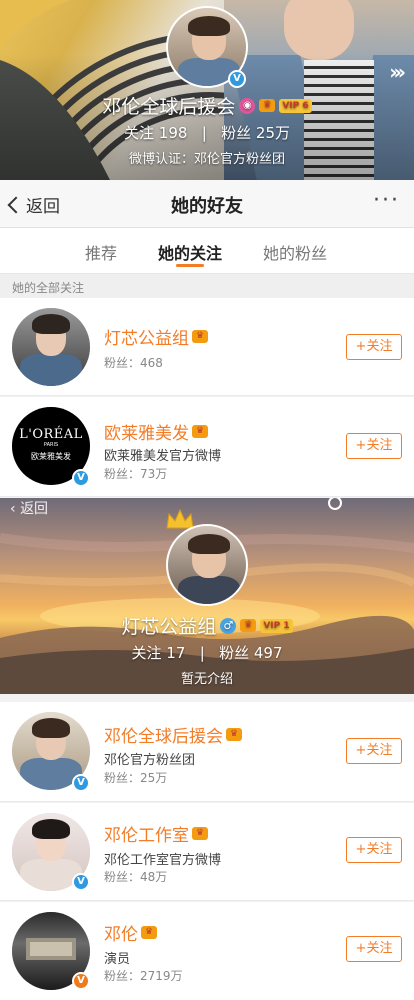 Image resolution: width=414 pixels, height=1000 pixels. What do you see at coordinates (207, 286) in the screenshot?
I see `section-header: 她的全部关注` at bounding box center [207, 286].